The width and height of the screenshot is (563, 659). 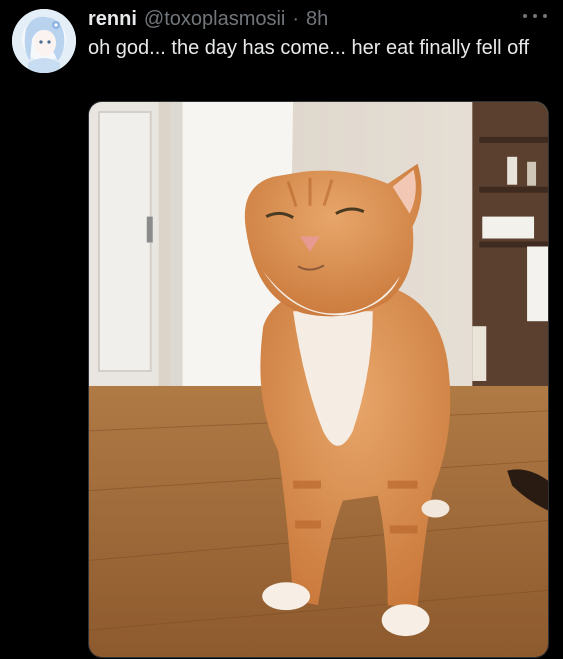 I want to click on avatar, so click(x=44, y=41).